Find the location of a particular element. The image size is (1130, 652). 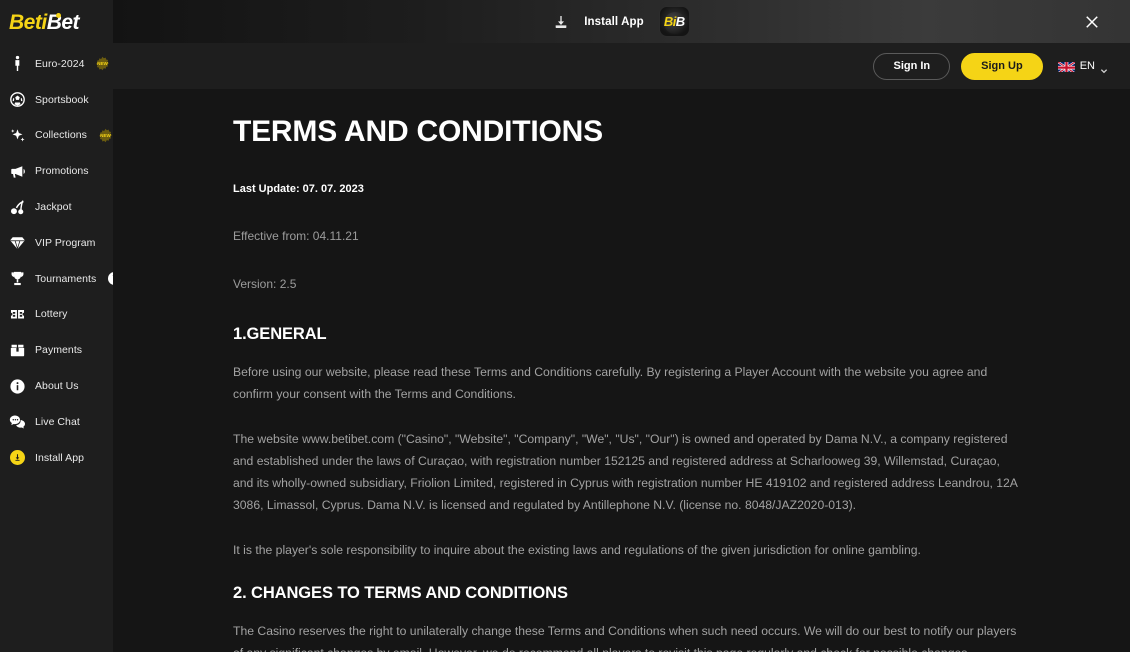

sparkle-icon is located at coordinates (17, 135).